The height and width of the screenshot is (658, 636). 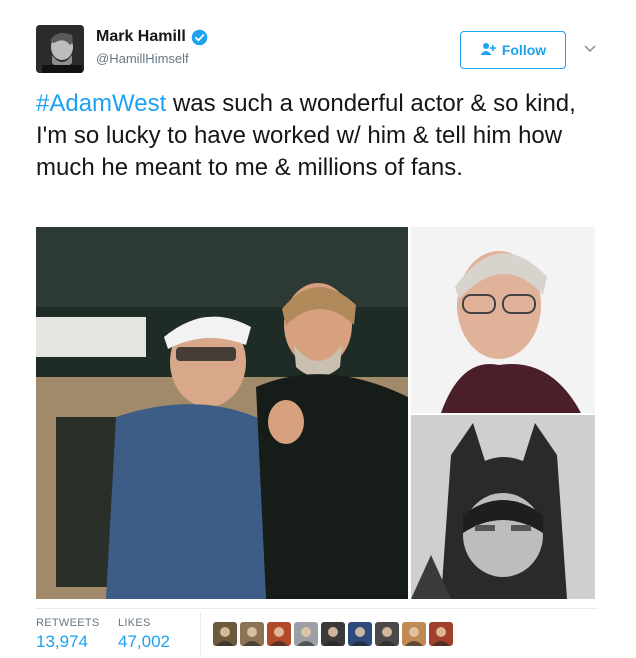 What do you see at coordinates (503, 507) in the screenshot?
I see `photo-batman-cowl` at bounding box center [503, 507].